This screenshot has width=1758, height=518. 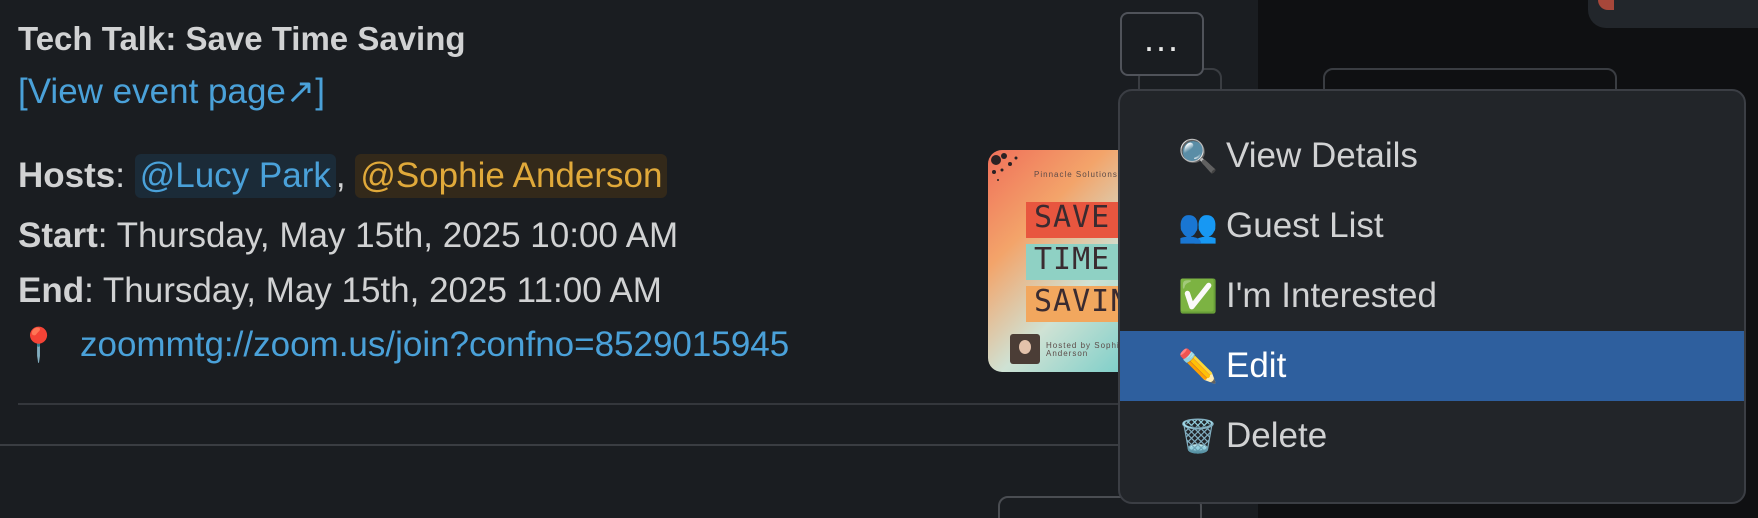 I want to click on menu-item-guest-list: 👥 Guest List, so click(x=1432, y=226).